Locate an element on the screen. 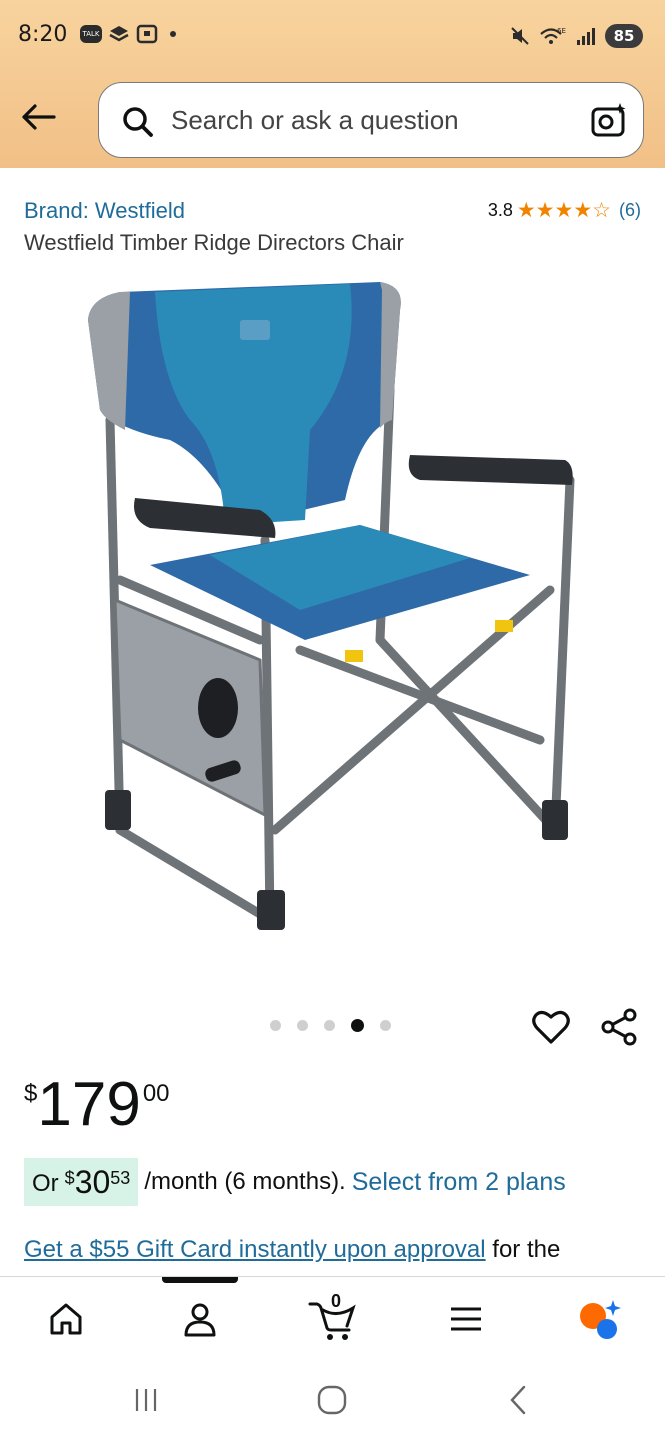 This screenshot has height=1440, width=665. layers-icon is located at coordinates (119, 34).